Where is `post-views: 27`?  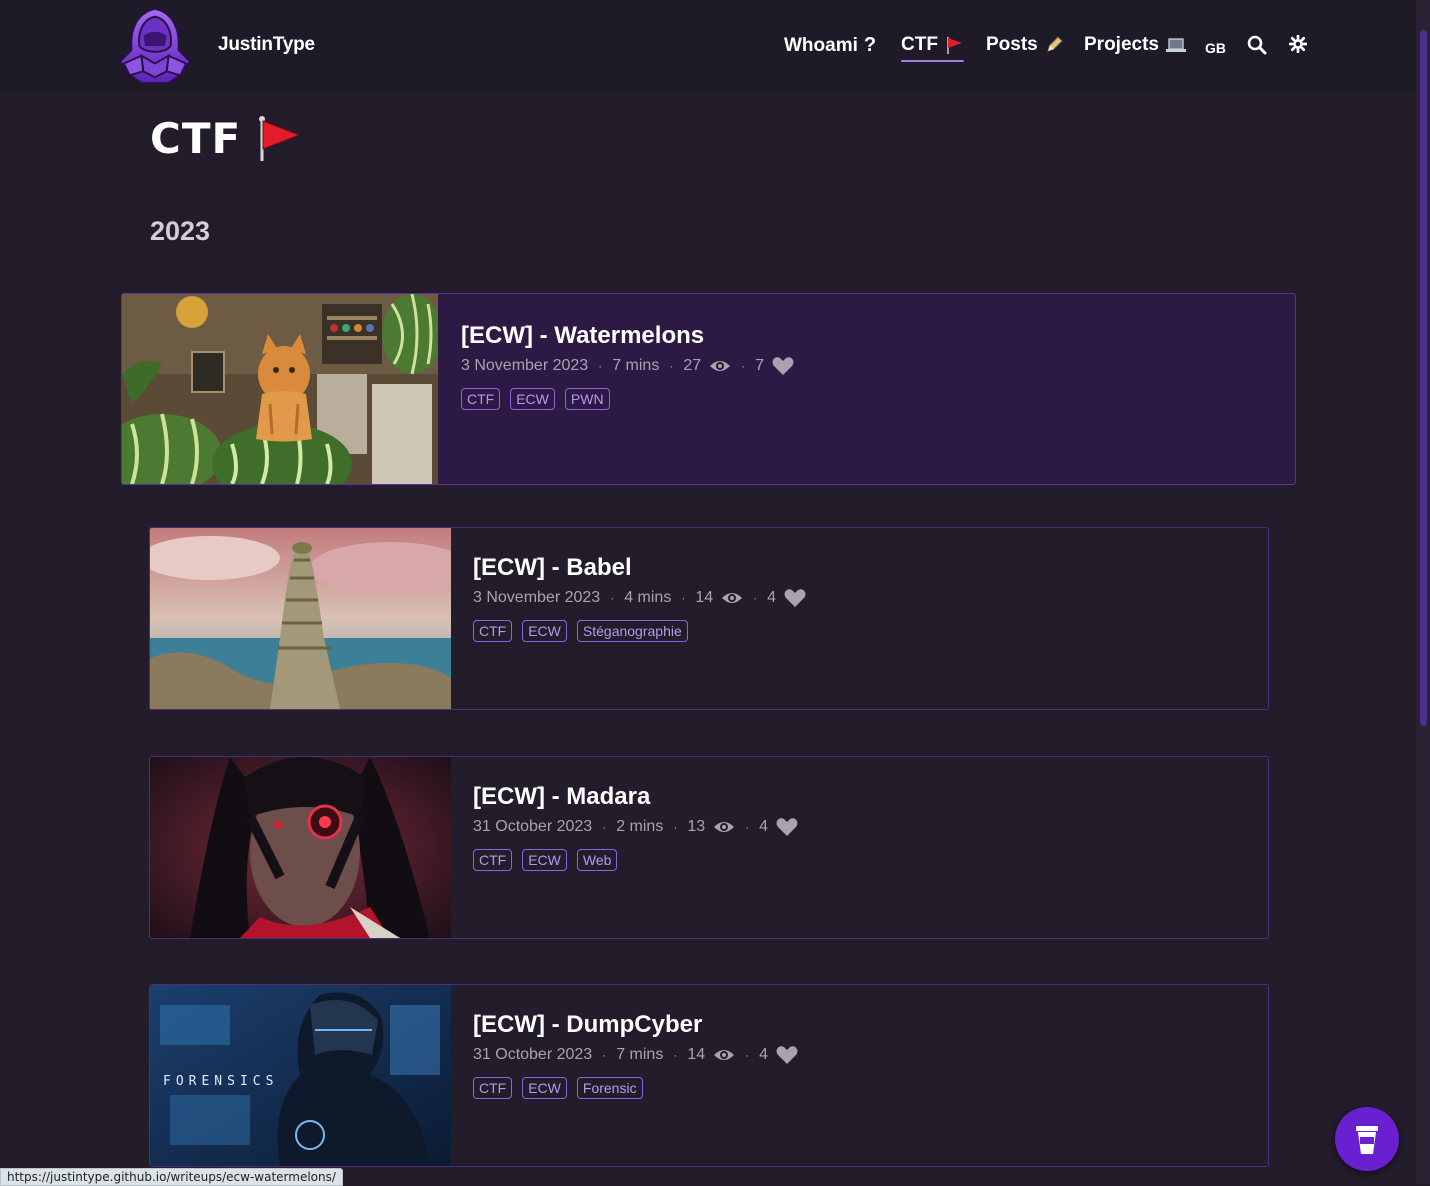
post-views: 27 is located at coordinates (692, 365).